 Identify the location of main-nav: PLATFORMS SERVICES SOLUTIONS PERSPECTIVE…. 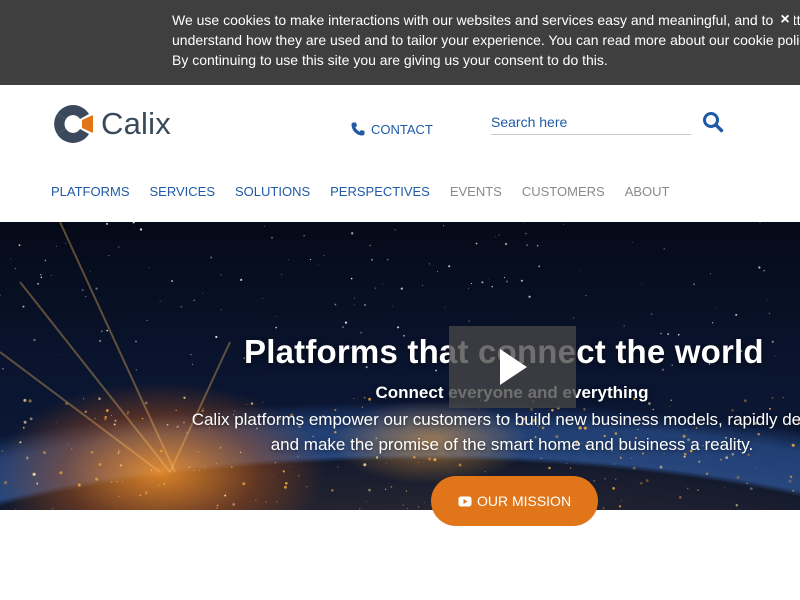
(370, 191).